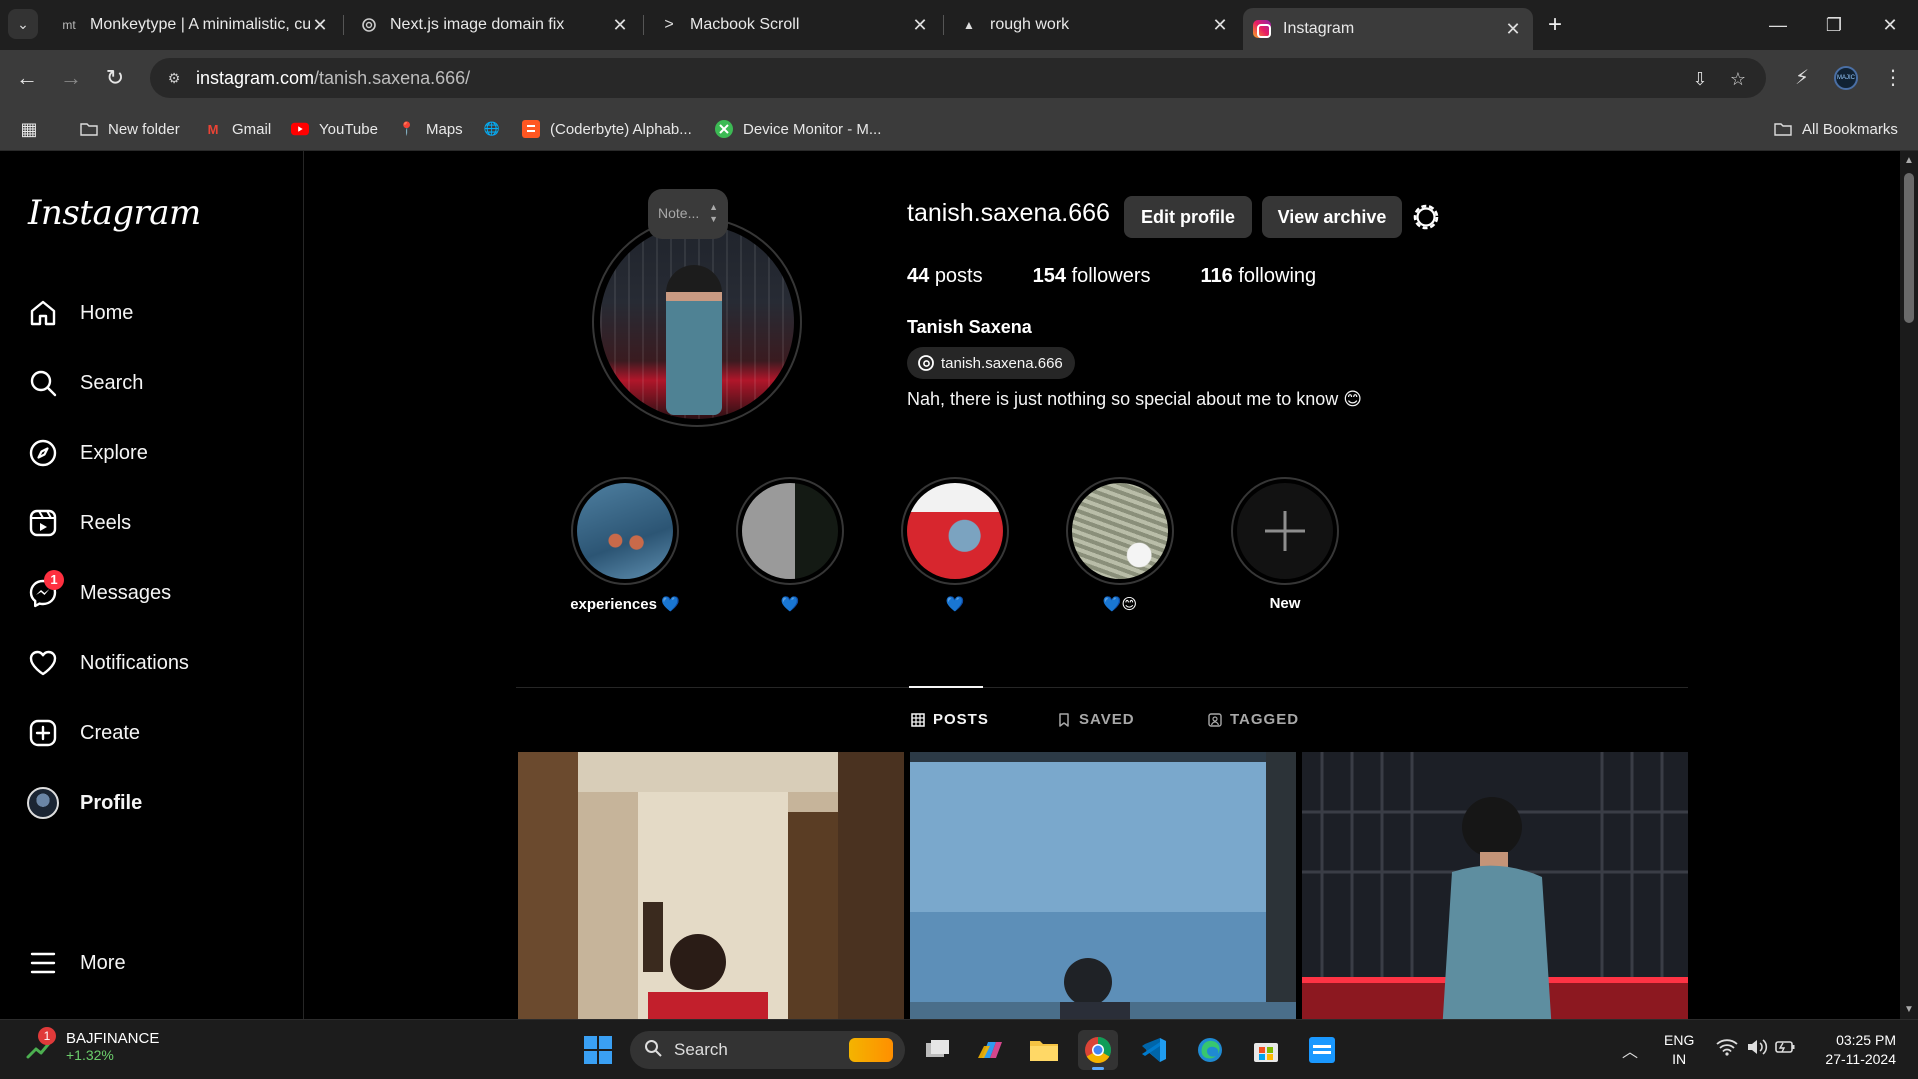 The image size is (1918, 1079). I want to click on back-button: ←, so click(27, 78).